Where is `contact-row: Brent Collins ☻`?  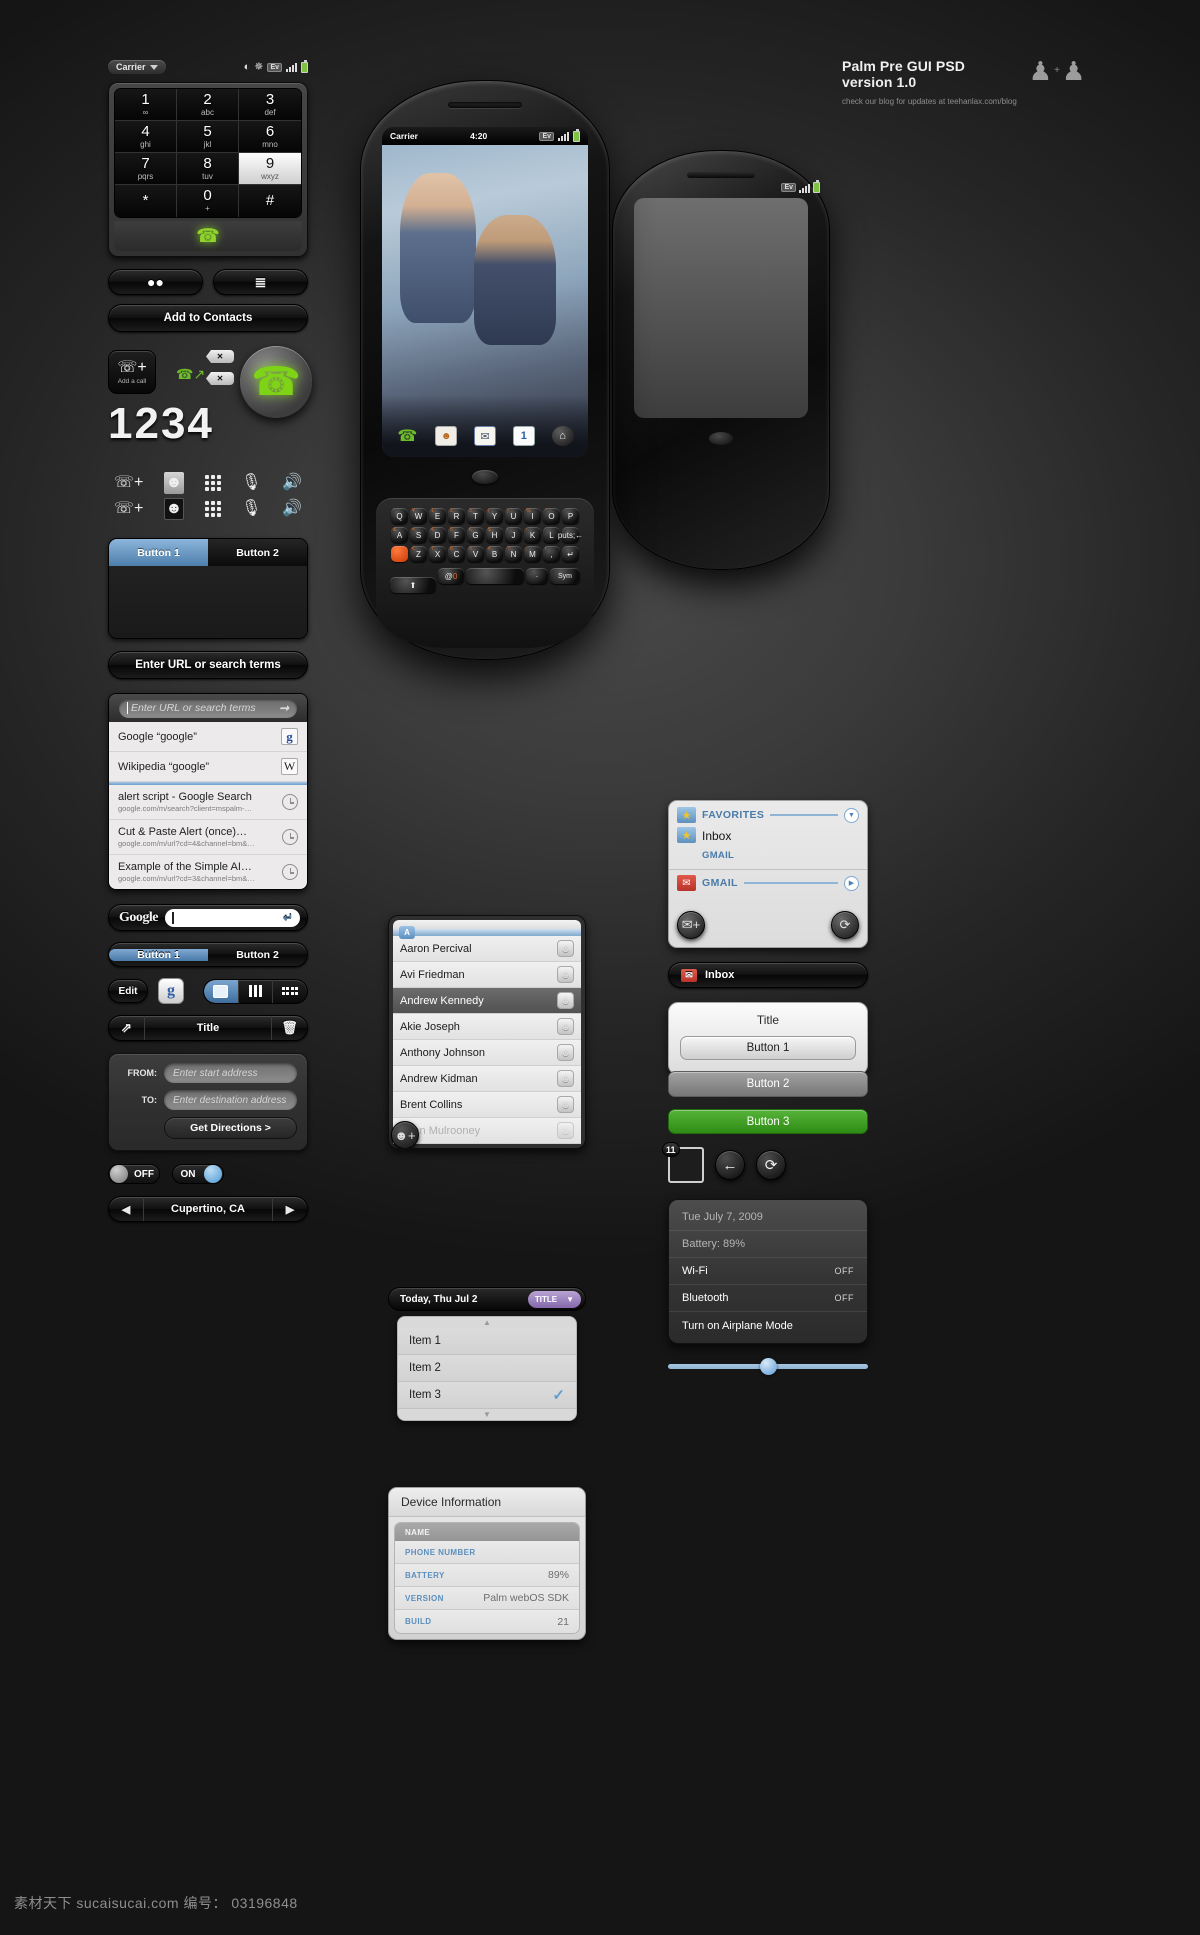 contact-row: Brent Collins ☻ is located at coordinates (487, 1105).